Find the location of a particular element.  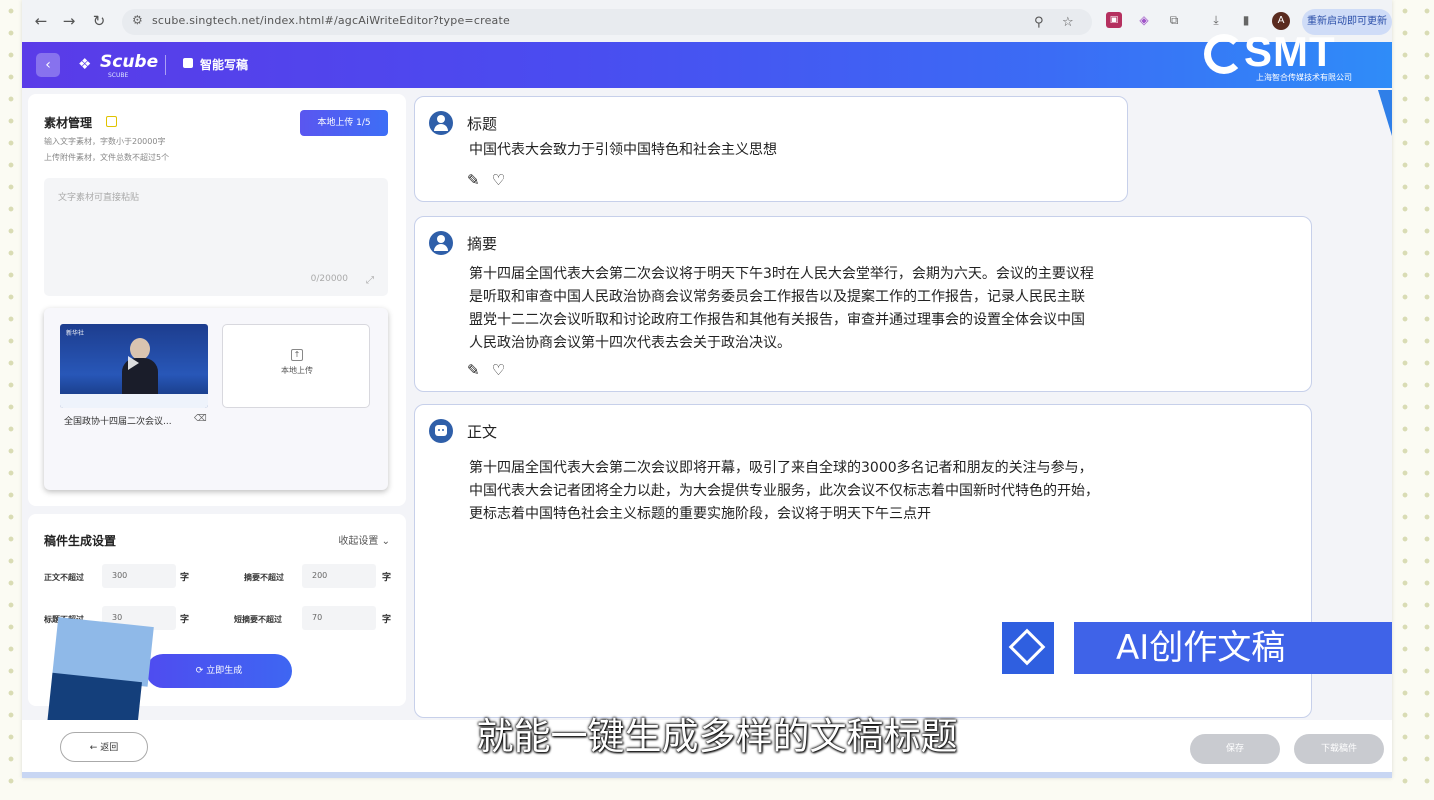

sidepanel-icon: ▮ is located at coordinates (1246, 20).